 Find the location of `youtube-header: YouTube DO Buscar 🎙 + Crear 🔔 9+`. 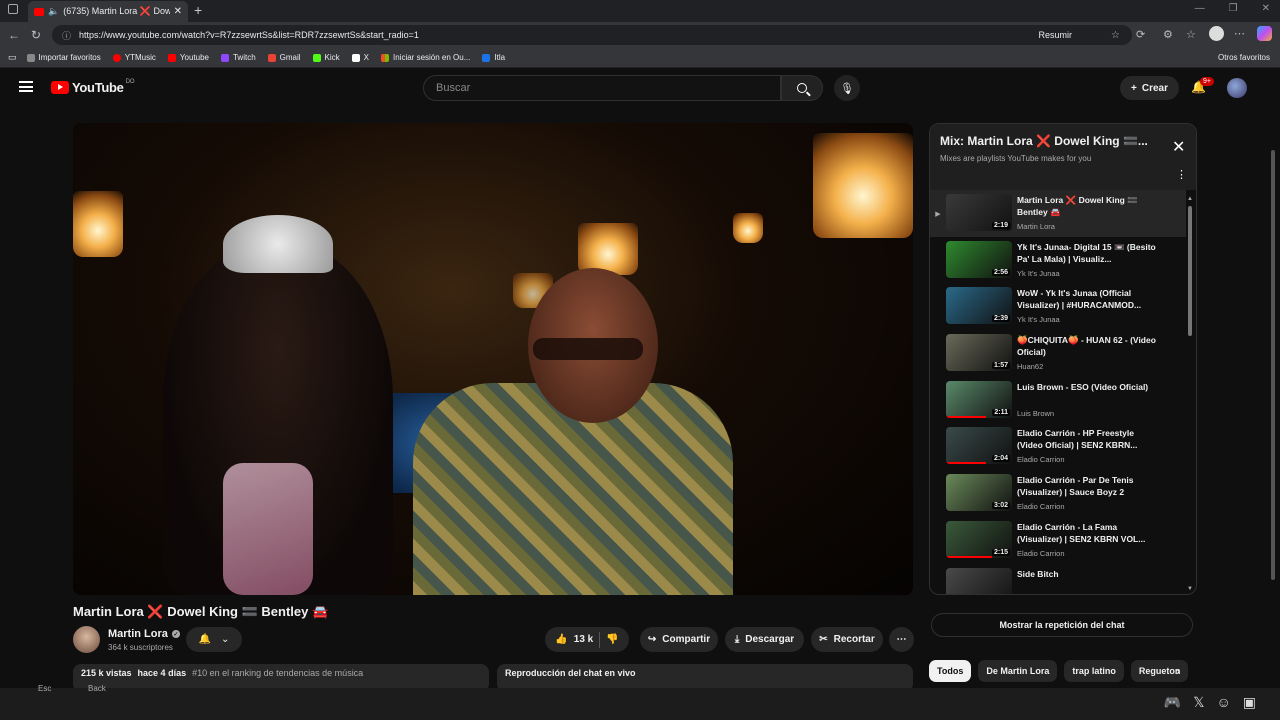

youtube-header: YouTube DO Buscar 🎙 + Crear 🔔 9+ is located at coordinates (640, 87).